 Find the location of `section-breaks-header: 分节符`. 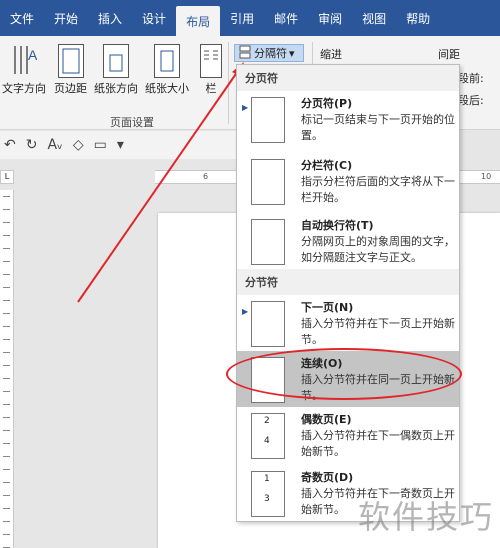

section-breaks-header: 分节符 is located at coordinates (348, 282).